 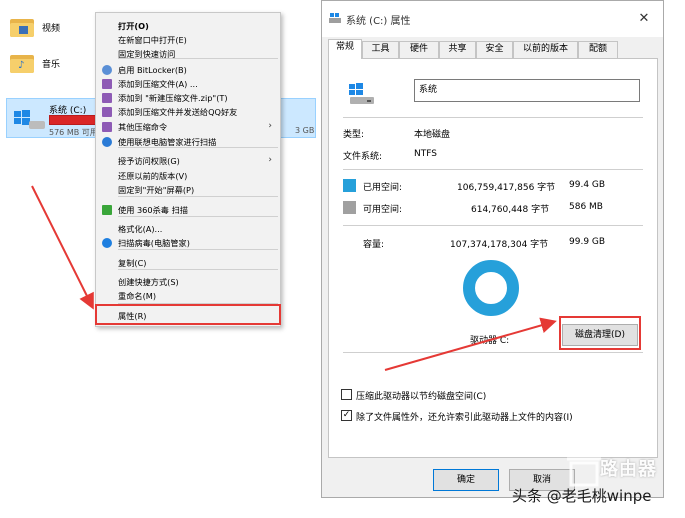 What do you see at coordinates (152, 70) in the screenshot?
I see `context-menu-item-label: 启用 BitLocker(B)` at bounding box center [152, 70].